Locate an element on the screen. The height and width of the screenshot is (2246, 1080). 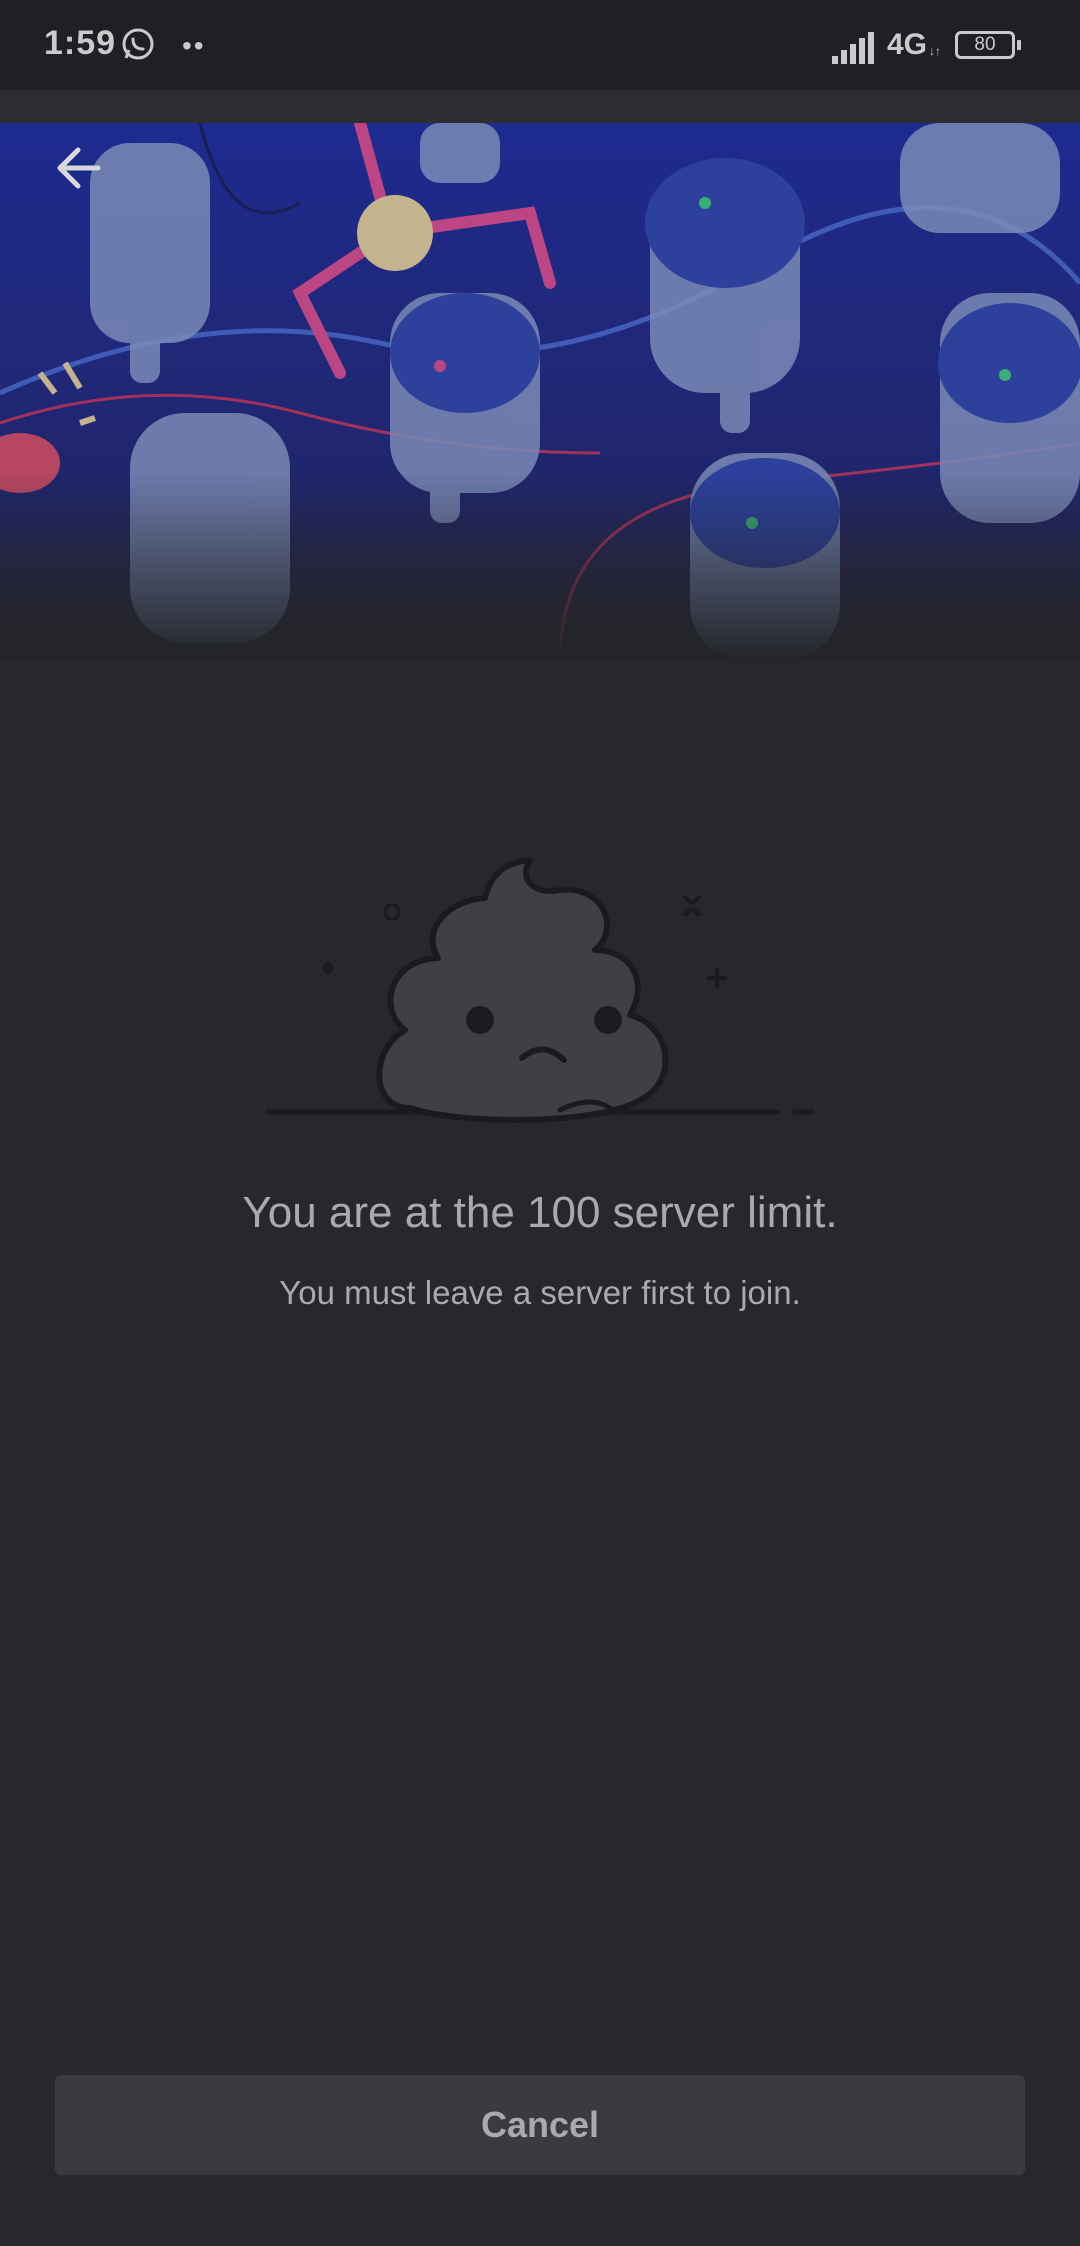
poop-mascot-illustration is located at coordinates (540, 990).